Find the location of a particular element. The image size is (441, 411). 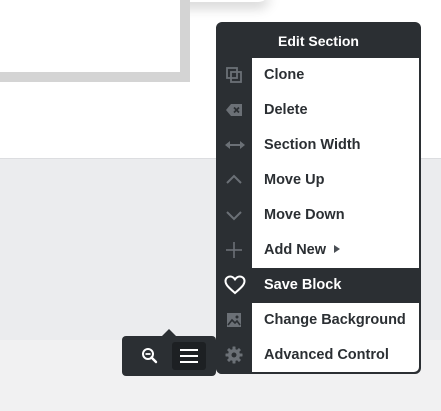

horizontal-arrows-icon is located at coordinates (234, 145).